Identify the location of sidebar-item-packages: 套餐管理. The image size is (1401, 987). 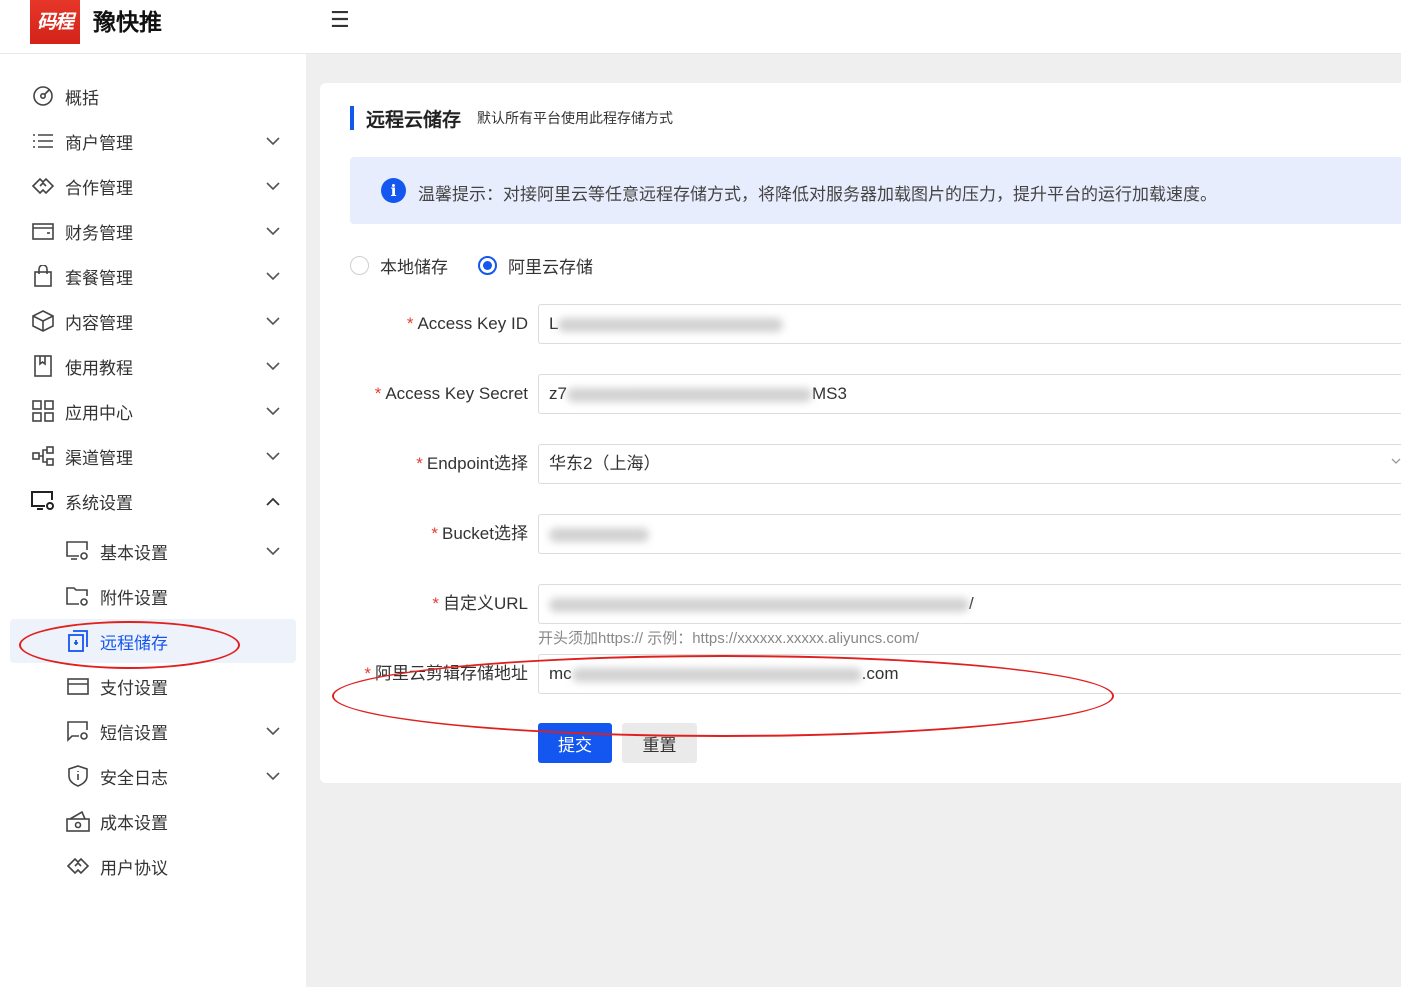
(153, 276).